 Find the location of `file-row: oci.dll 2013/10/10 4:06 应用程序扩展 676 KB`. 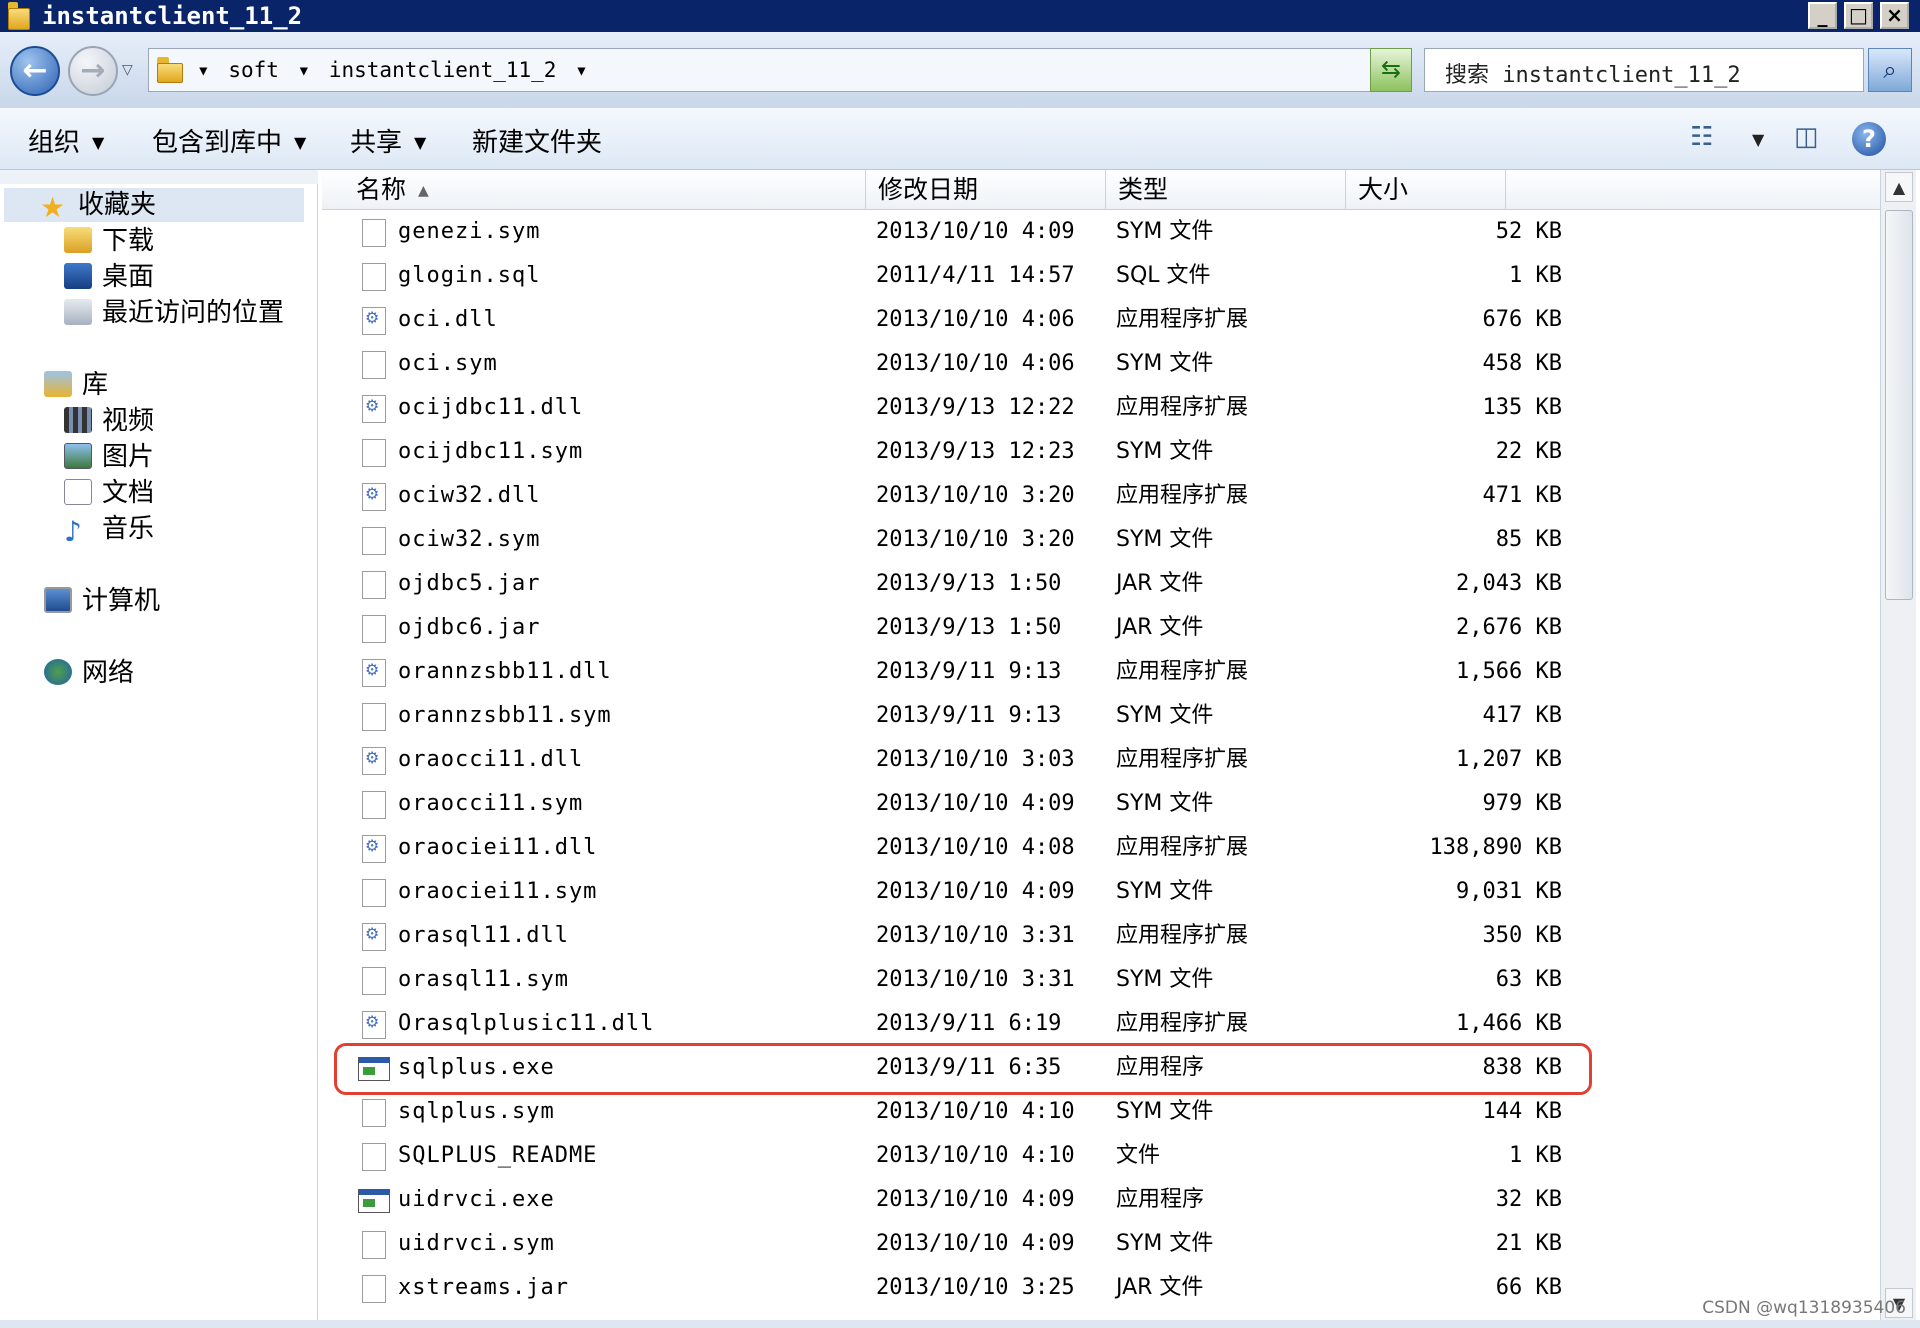

file-row: oci.dll 2013/10/10 4:06 应用程序扩展 676 KB is located at coordinates (1101, 320).